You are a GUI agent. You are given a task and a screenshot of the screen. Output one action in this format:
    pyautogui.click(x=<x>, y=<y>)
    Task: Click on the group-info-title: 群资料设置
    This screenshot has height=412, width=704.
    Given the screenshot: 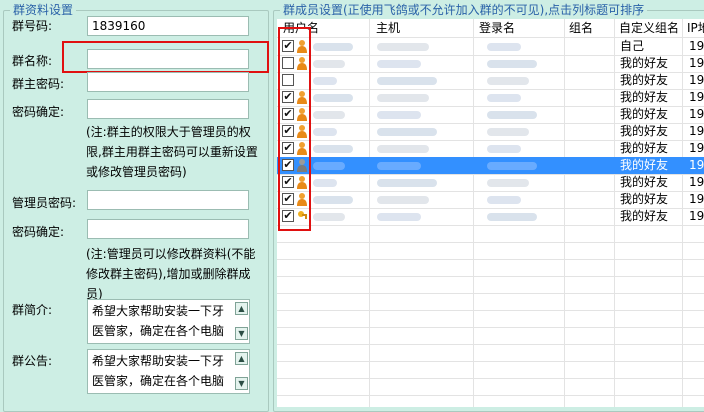 What is the action you would take?
    pyautogui.click(x=43, y=10)
    